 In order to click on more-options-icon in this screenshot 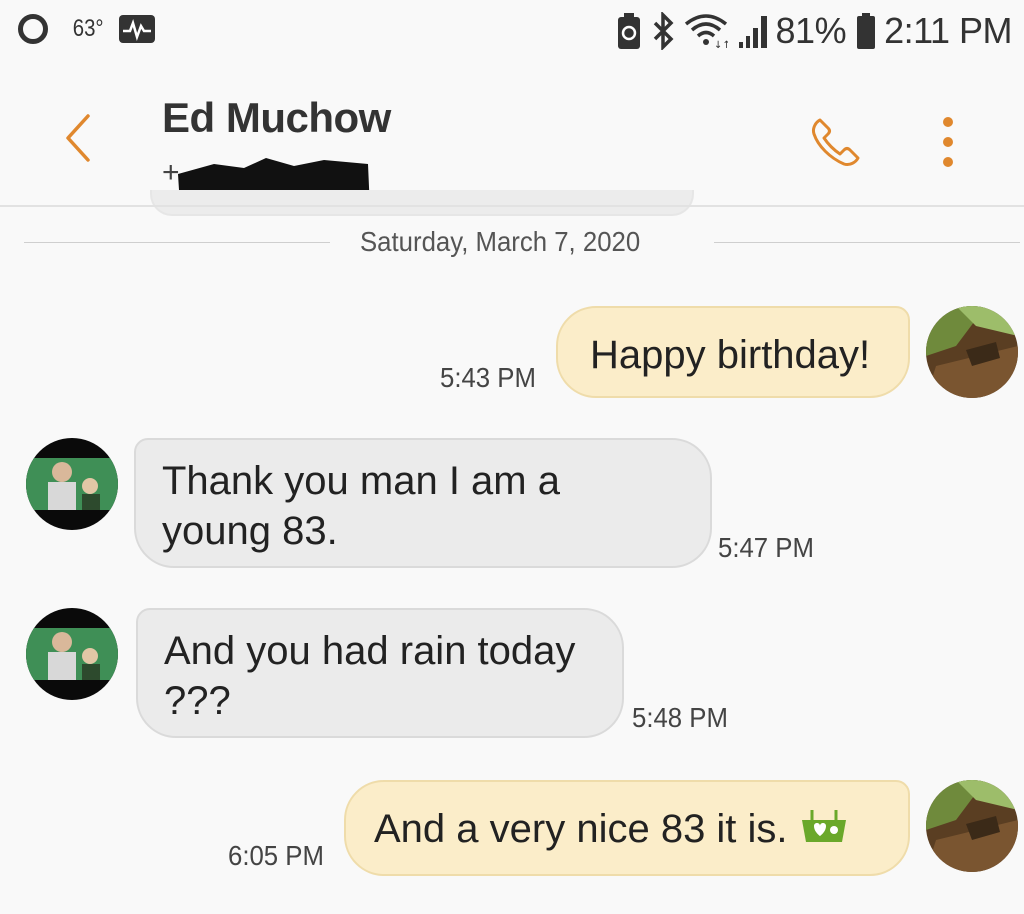, I will do `click(948, 142)`.